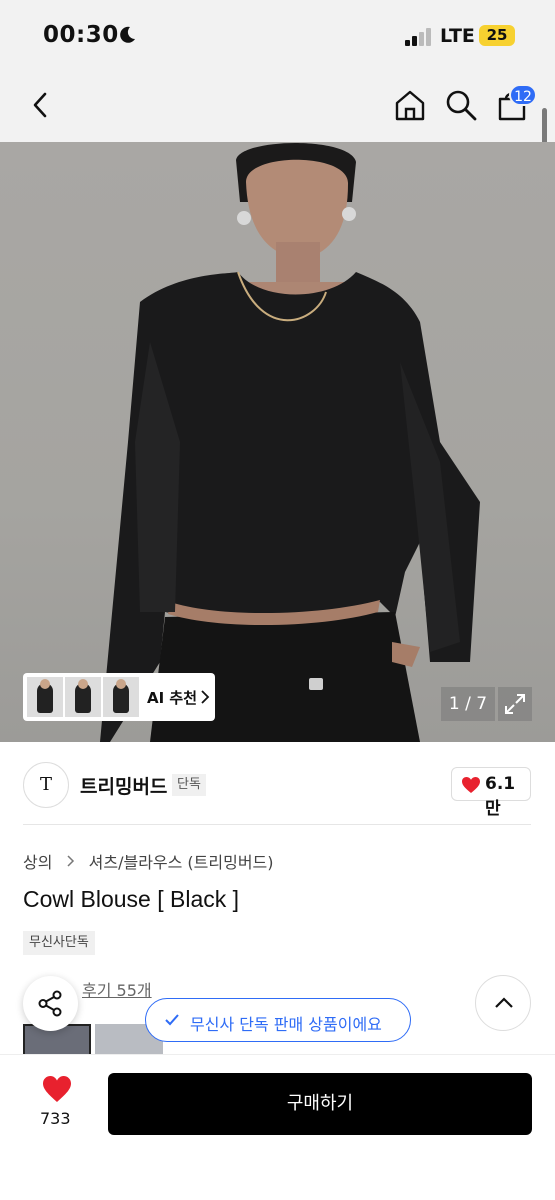 This screenshot has height=1200, width=555. I want to click on moon-icon, so click(127, 34).